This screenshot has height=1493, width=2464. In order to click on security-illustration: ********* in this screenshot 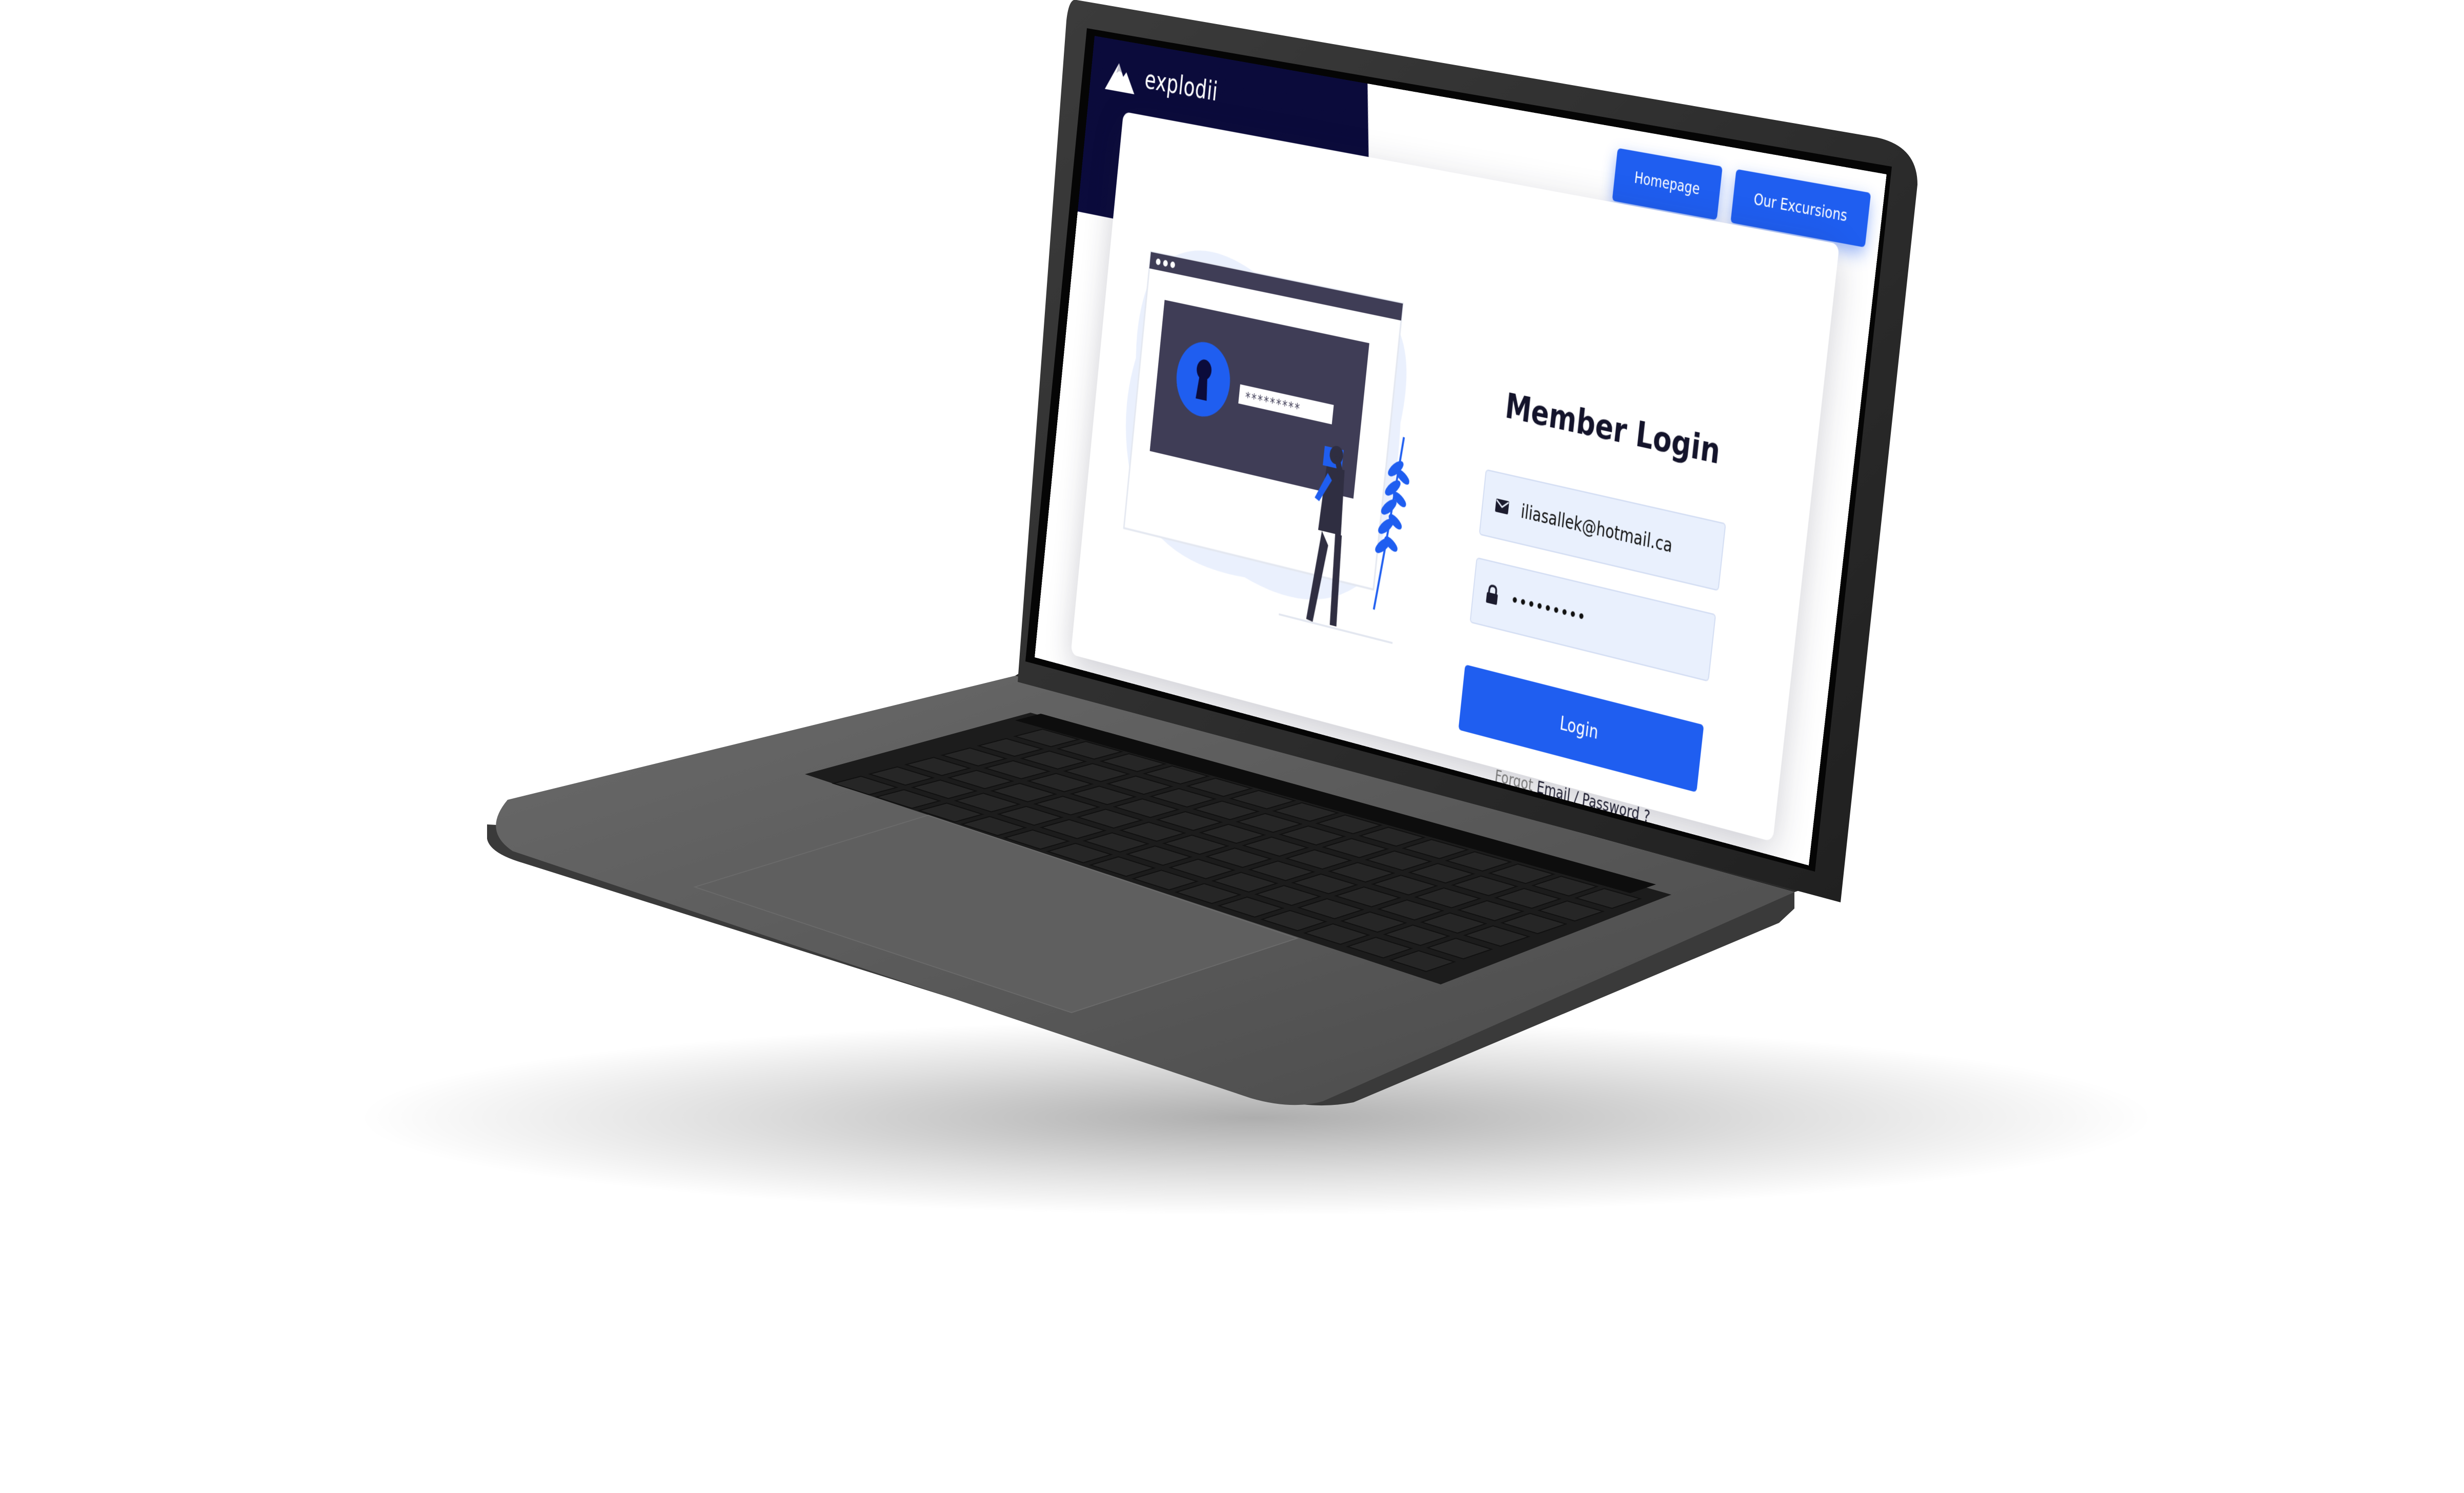, I will do `click(1264, 441)`.